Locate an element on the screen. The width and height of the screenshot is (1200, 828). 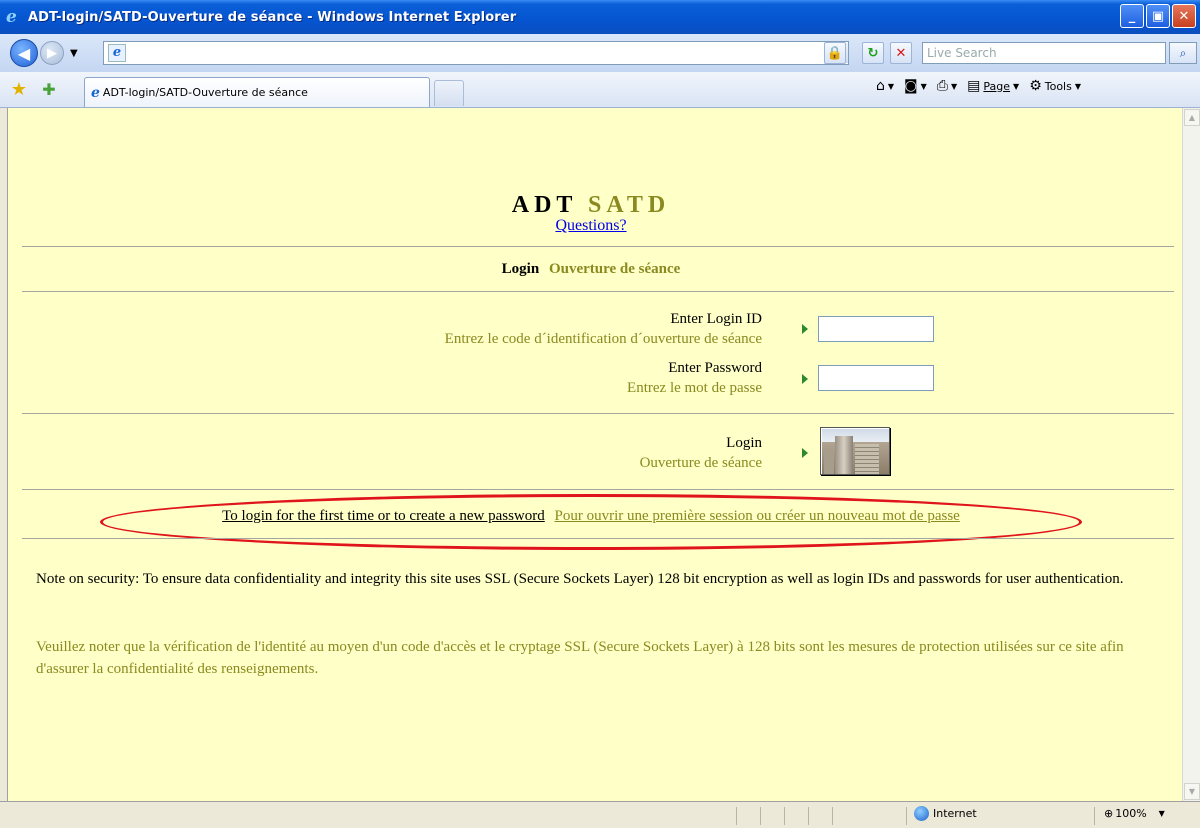
zoom-control: ⊕ 100% ▼ is located at coordinates (1134, 813).